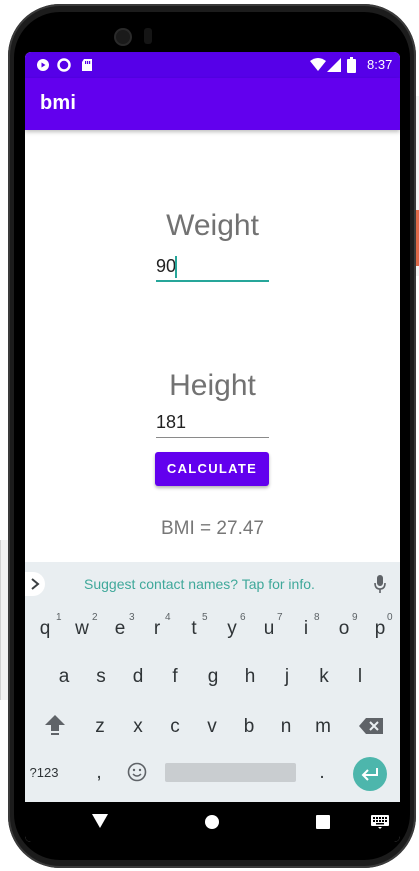  What do you see at coordinates (55, 724) in the screenshot?
I see `shift-icon` at bounding box center [55, 724].